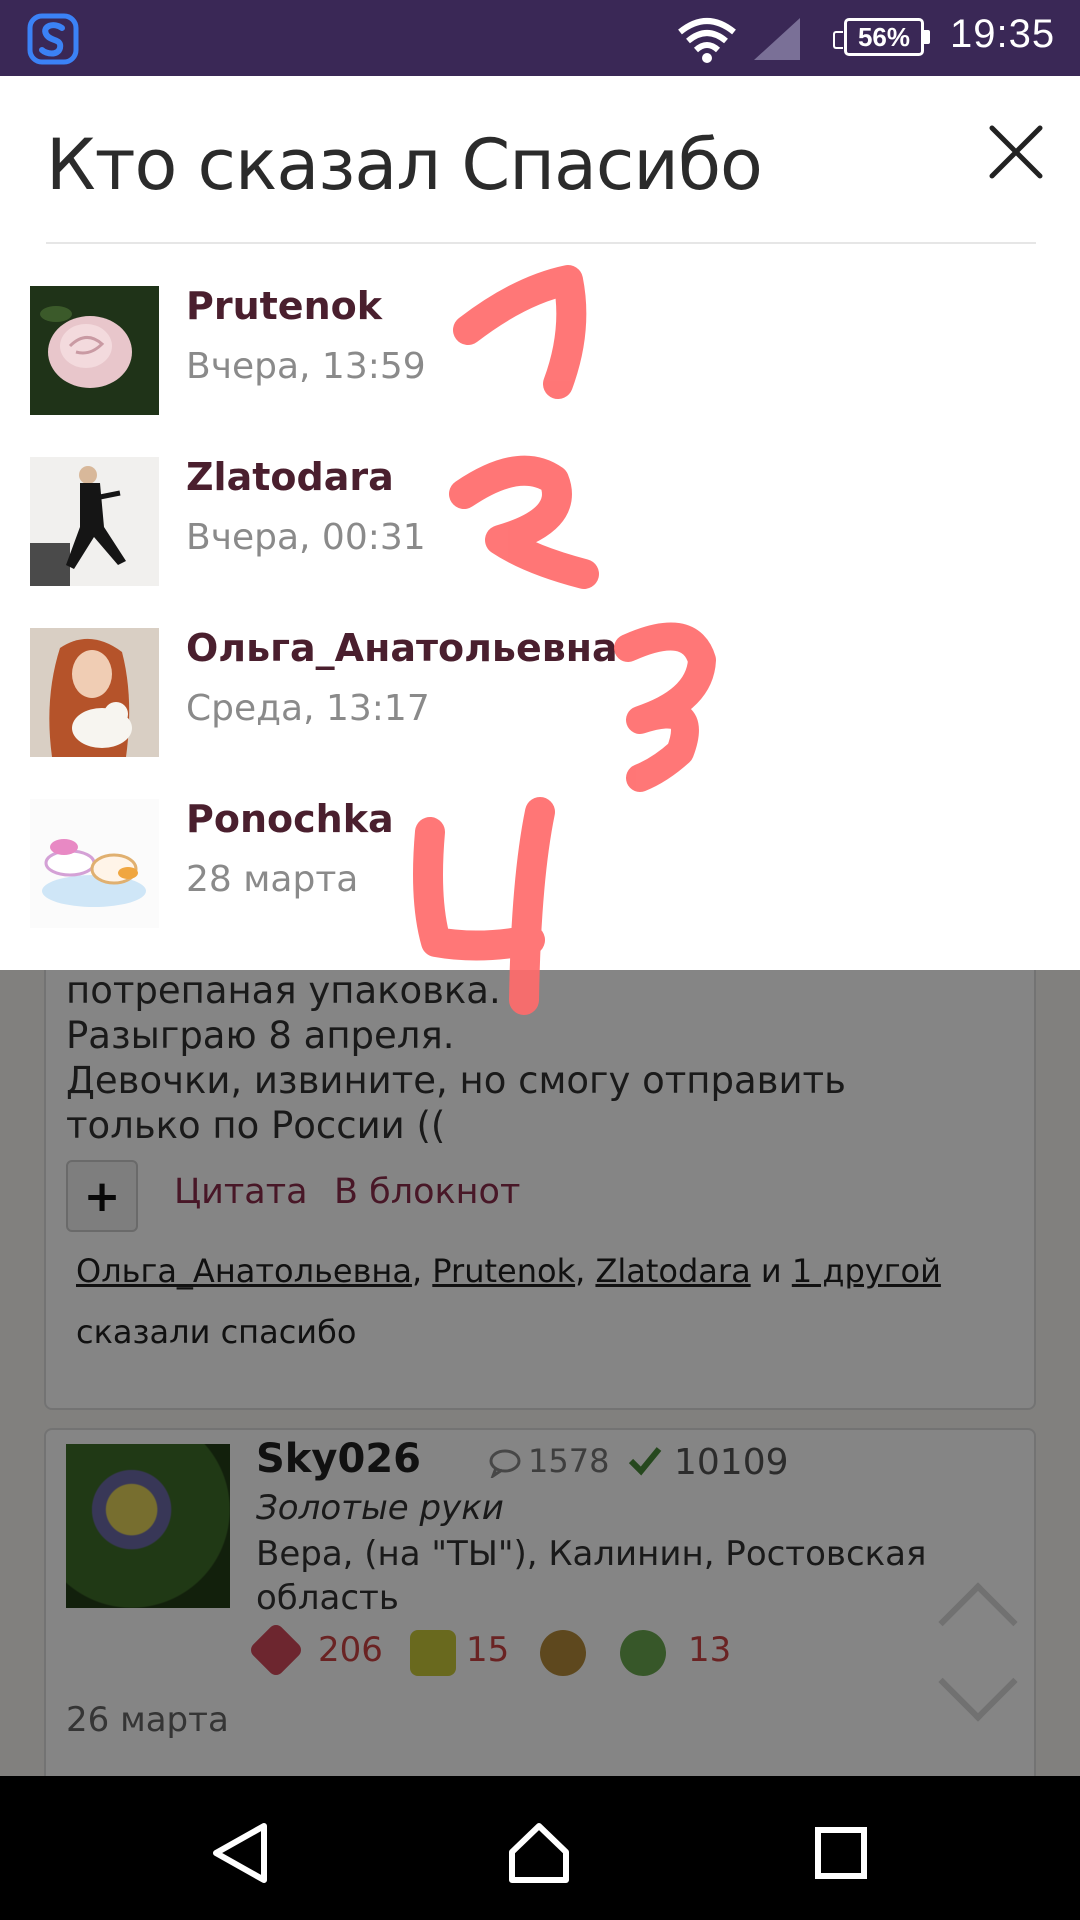 This screenshot has height=1920, width=1080. I want to click on wifi-icon, so click(707, 40).